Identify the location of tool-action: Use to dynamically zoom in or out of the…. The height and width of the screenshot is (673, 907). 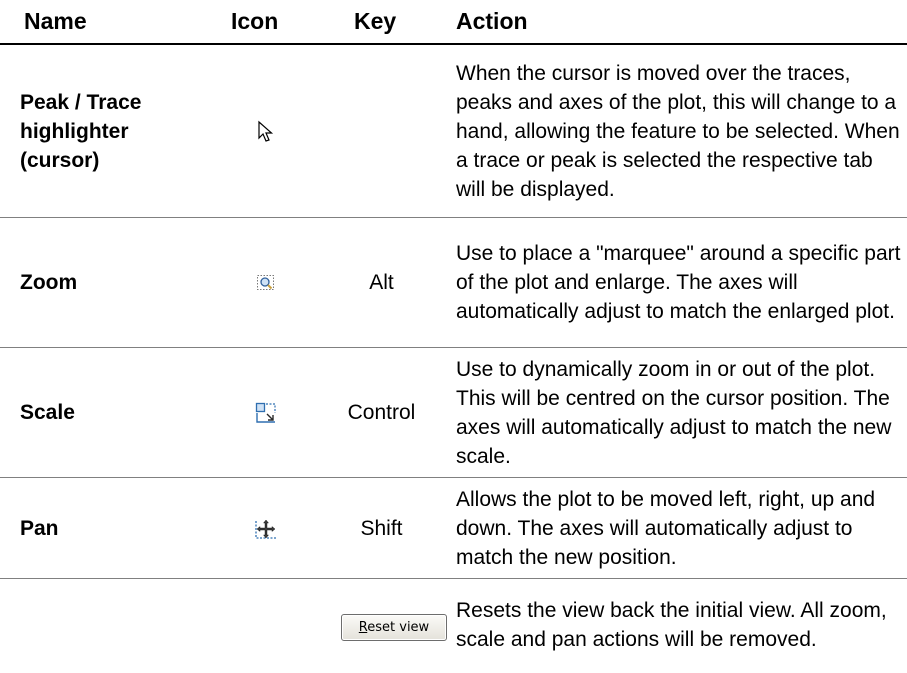
(674, 412).